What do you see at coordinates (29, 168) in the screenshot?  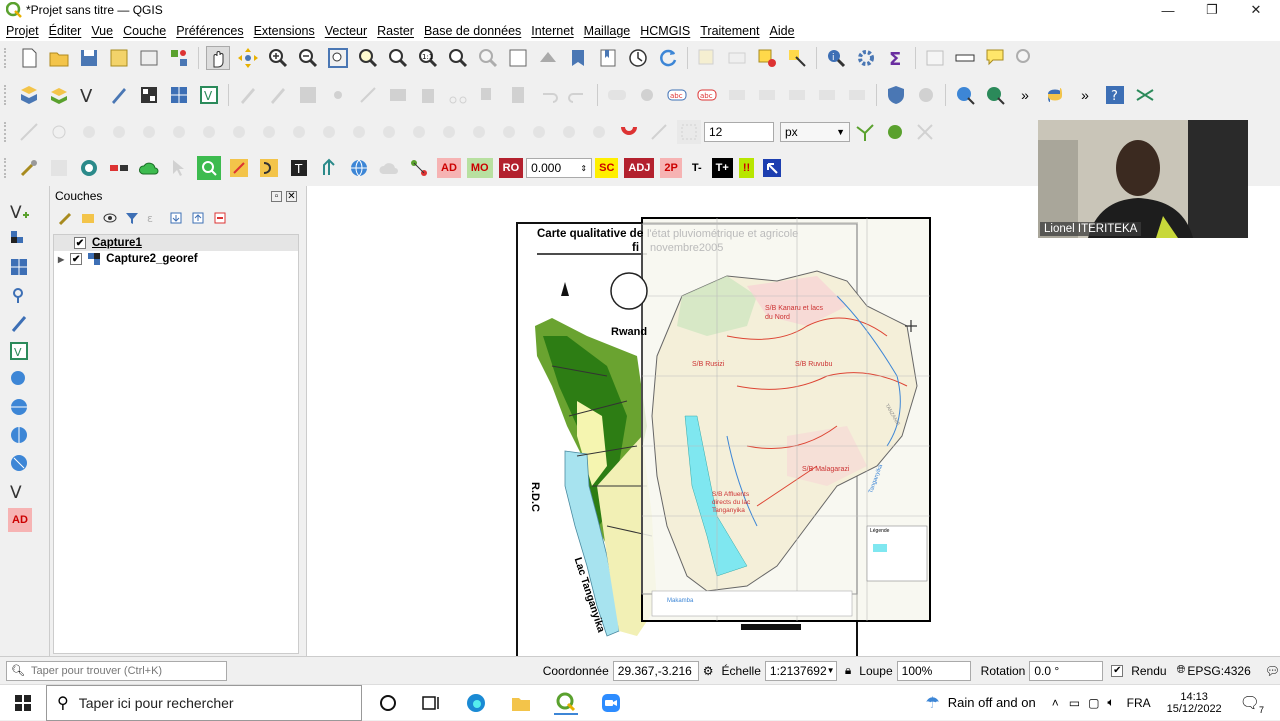 I see `tools-icon` at bounding box center [29, 168].